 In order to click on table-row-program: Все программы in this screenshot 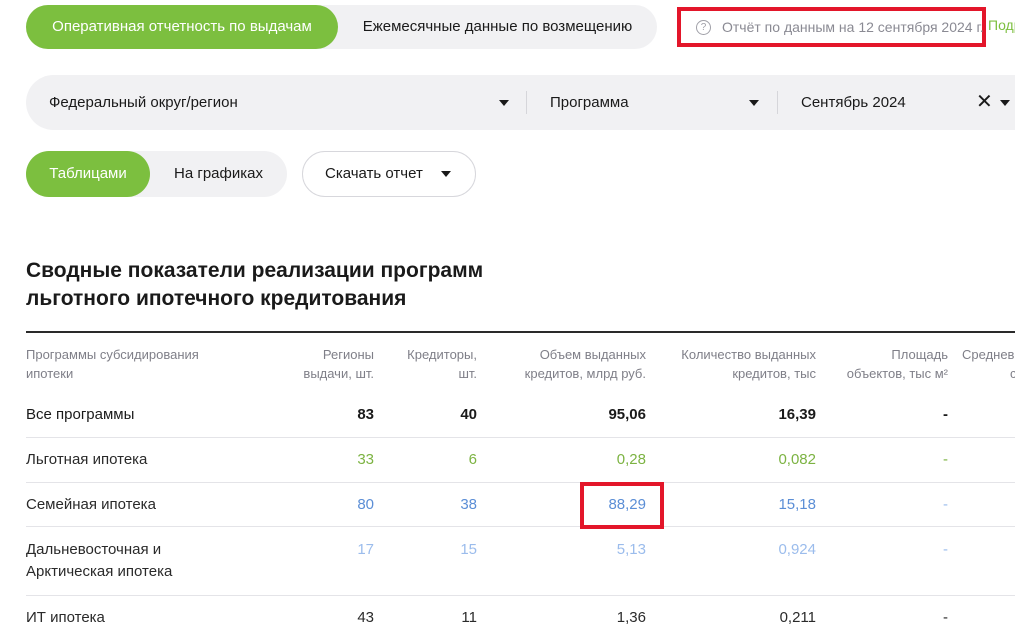, I will do `click(80, 414)`.